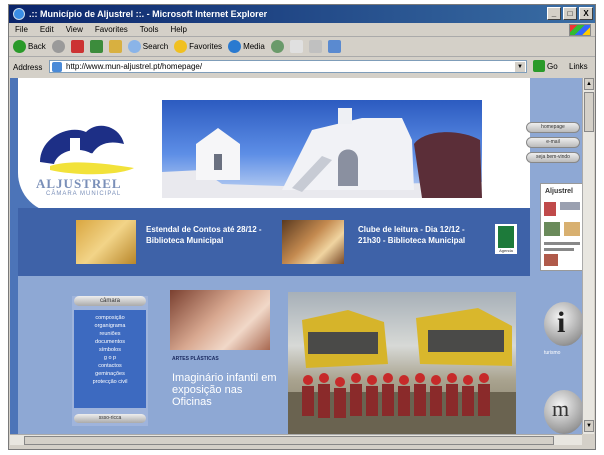 This screenshot has width=604, height=455. I want to click on menu-view: View, so click(74, 29).